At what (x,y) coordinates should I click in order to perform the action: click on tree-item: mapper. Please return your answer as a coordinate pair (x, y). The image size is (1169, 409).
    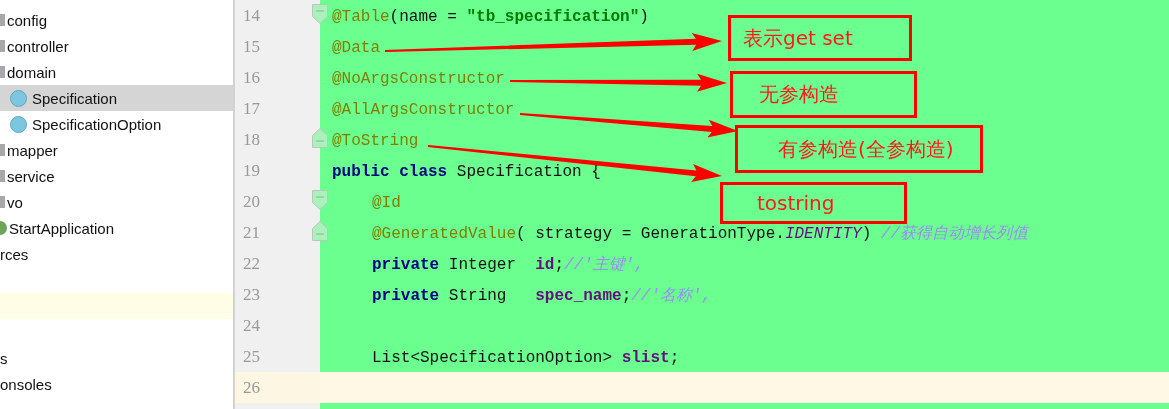
    Looking at the image, I should click on (116, 150).